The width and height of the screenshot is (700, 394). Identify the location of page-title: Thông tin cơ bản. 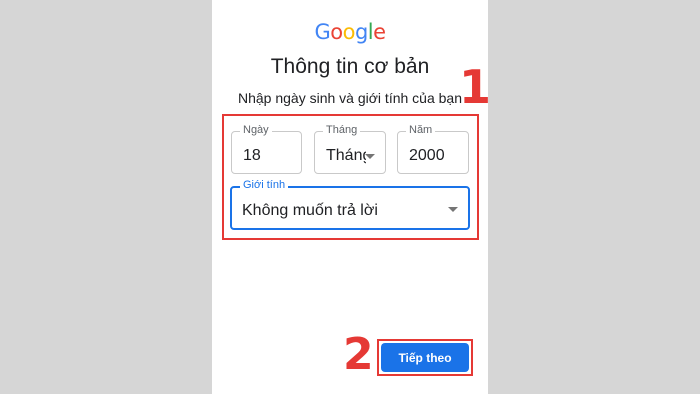
(350, 66).